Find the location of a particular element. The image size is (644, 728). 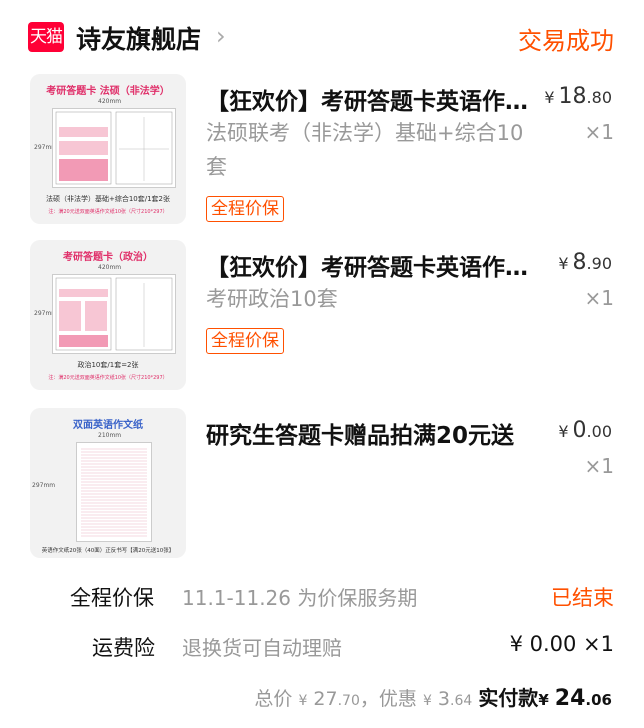

discount-label: ，优惠 is located at coordinates (388, 699).